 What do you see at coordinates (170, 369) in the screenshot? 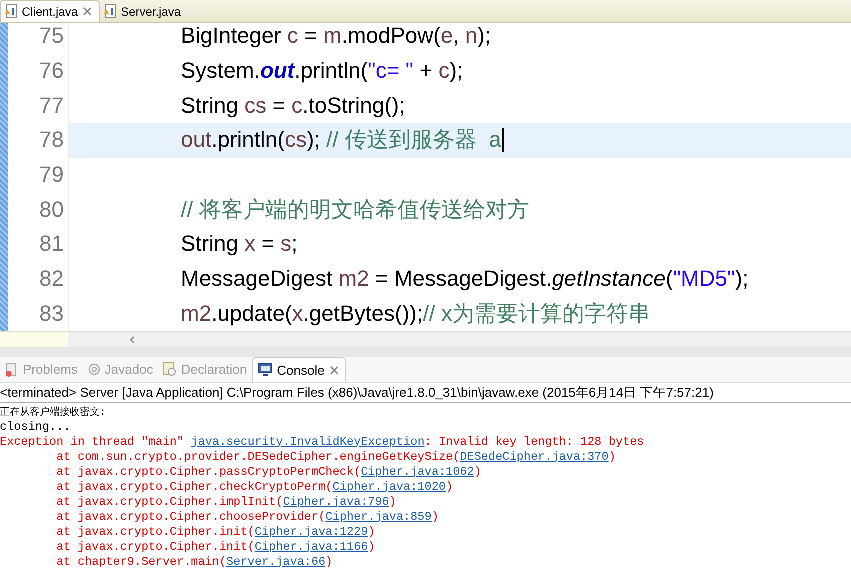
I see `document-icon` at bounding box center [170, 369].